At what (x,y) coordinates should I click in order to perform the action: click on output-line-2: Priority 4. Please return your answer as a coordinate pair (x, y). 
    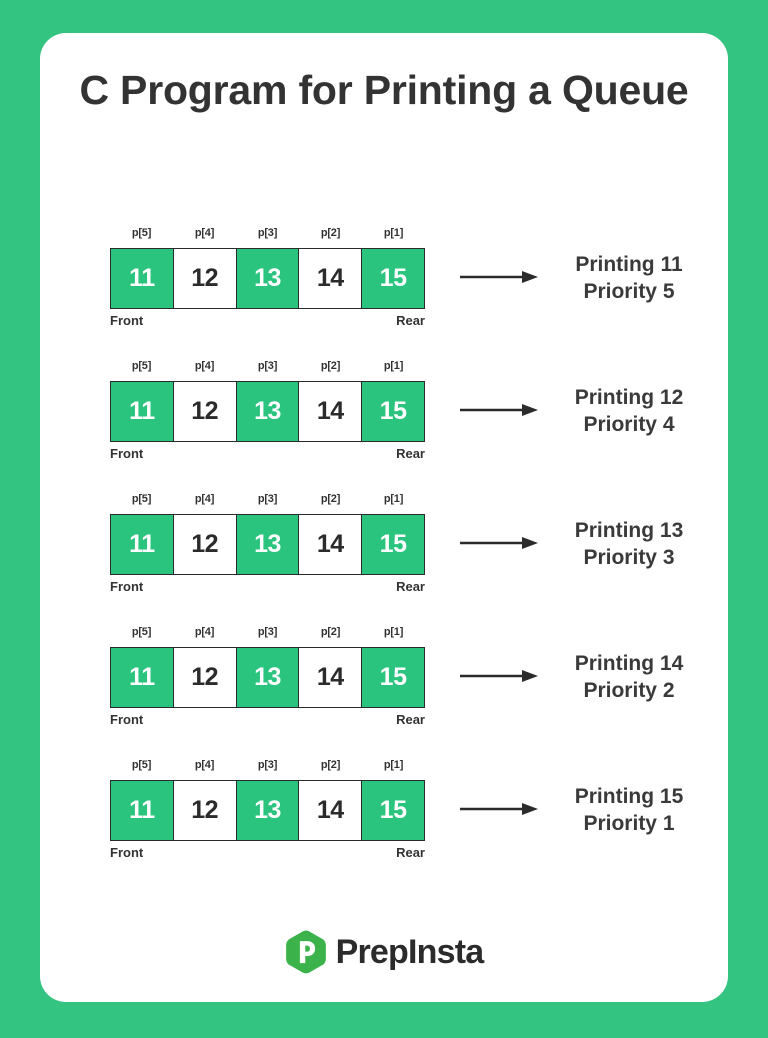
    Looking at the image, I should click on (629, 424).